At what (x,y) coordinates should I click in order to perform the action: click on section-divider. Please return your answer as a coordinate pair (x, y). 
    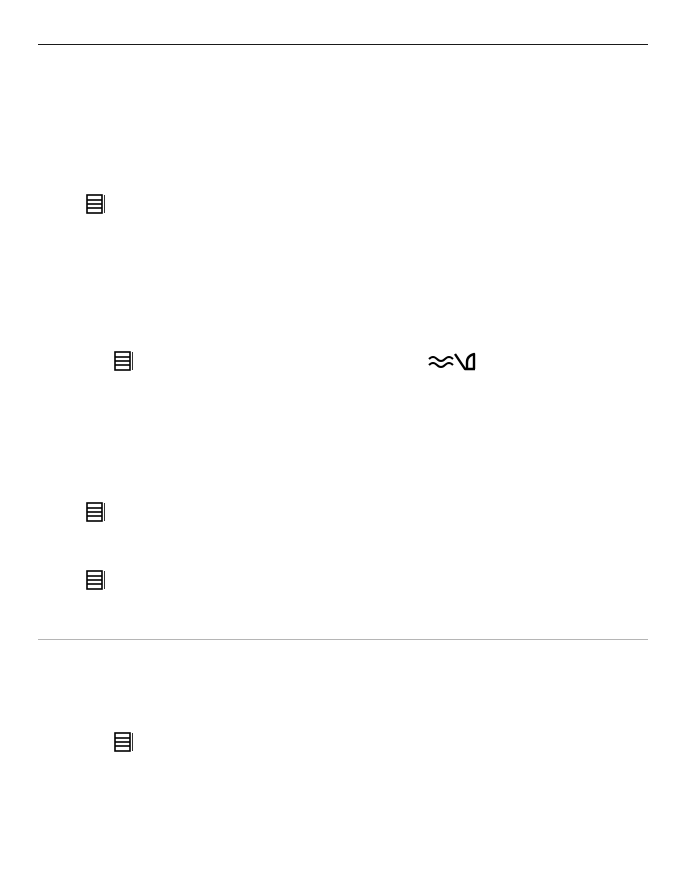
    Looking at the image, I should click on (343, 639).